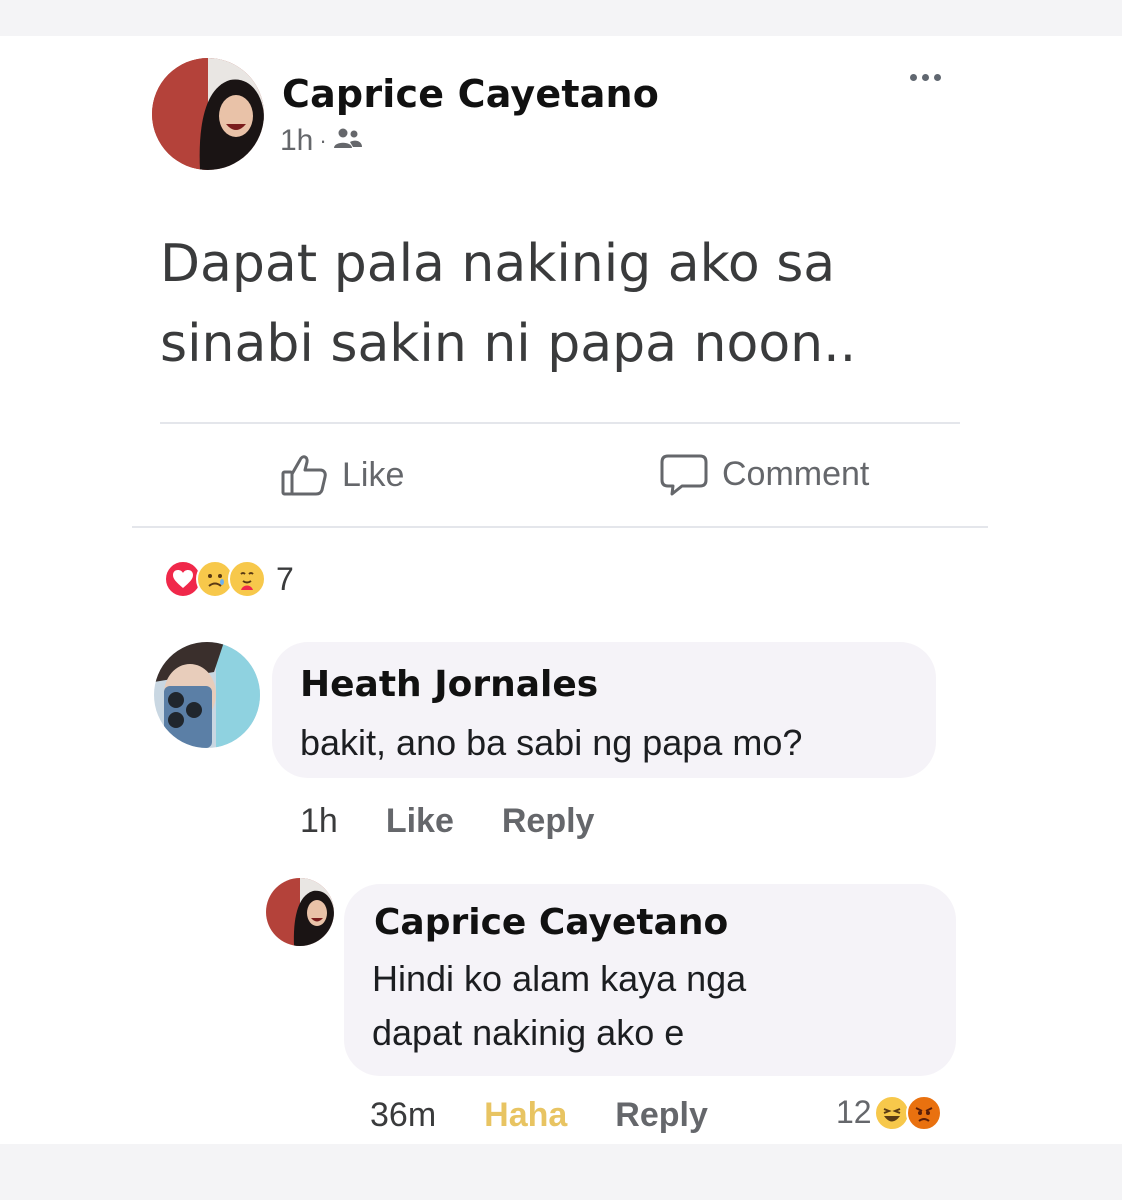 This screenshot has width=1122, height=1200. I want to click on friends-icon, so click(348, 141).